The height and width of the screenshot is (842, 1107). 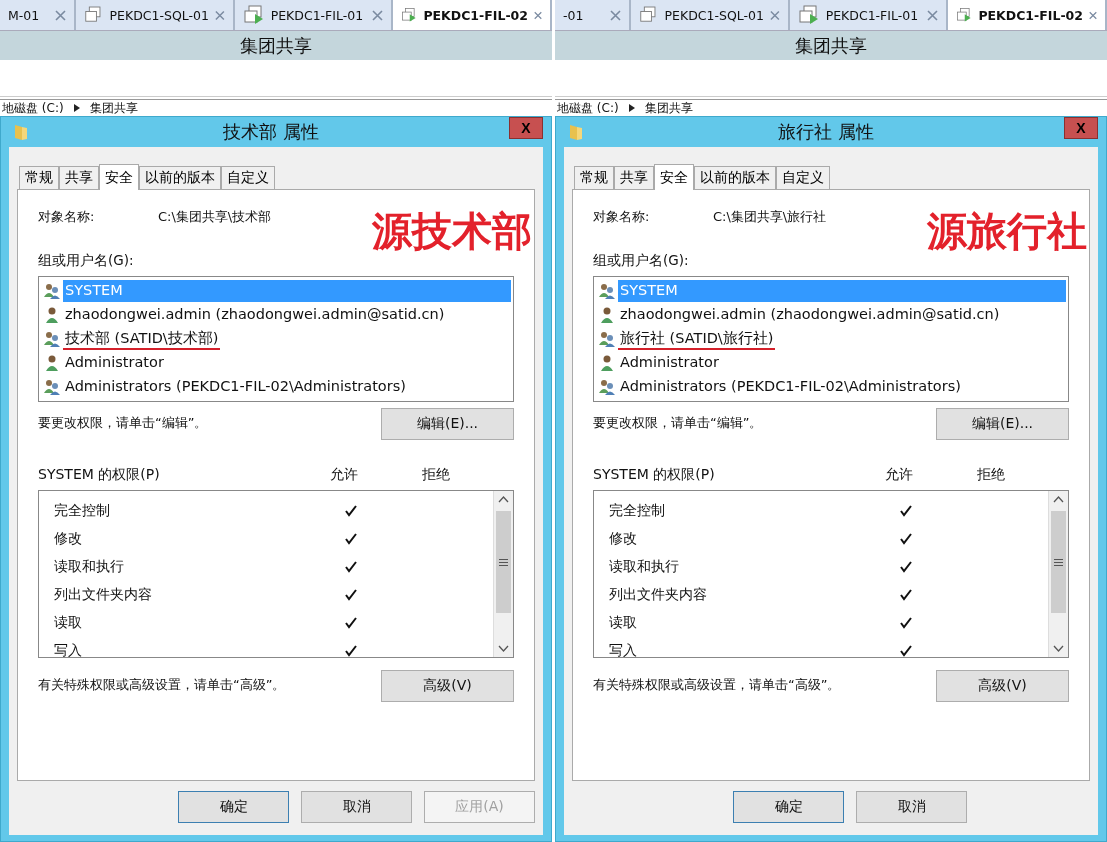 What do you see at coordinates (38, 15) in the screenshot?
I see `vm-tab: M-01` at bounding box center [38, 15].